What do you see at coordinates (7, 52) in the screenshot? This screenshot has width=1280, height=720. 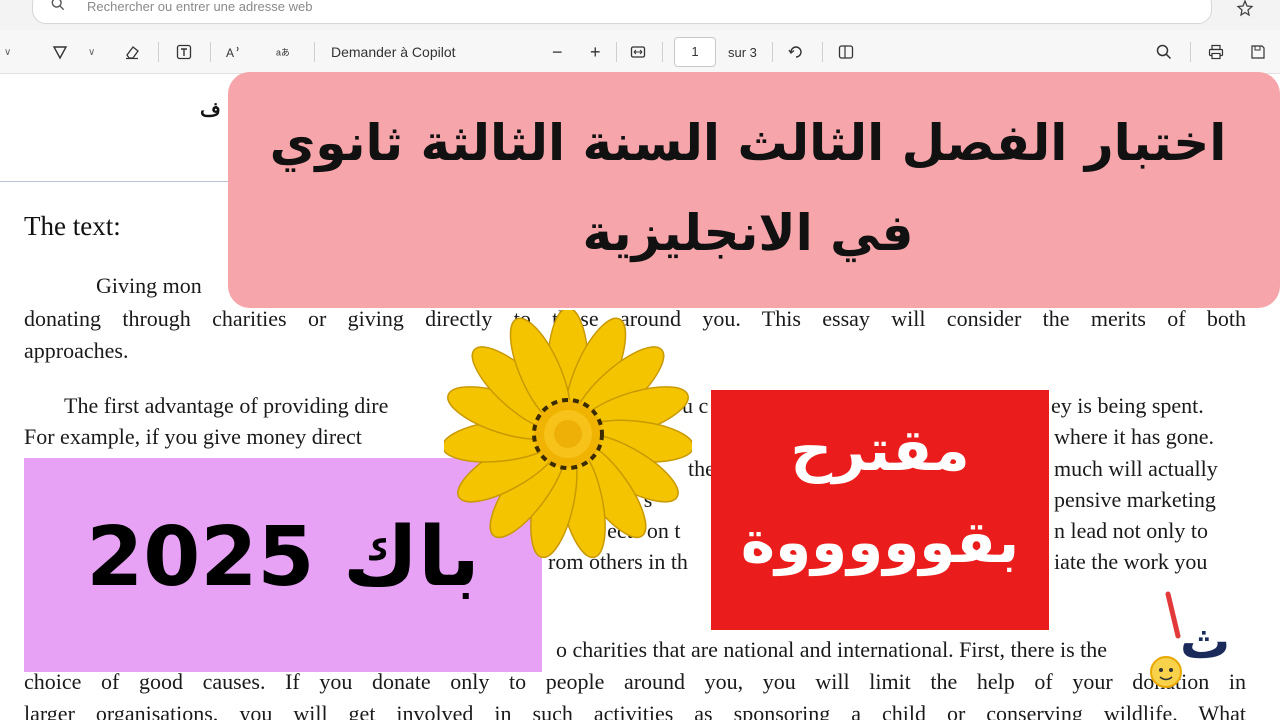 I see `draw-chevron-icon: ∨` at bounding box center [7, 52].